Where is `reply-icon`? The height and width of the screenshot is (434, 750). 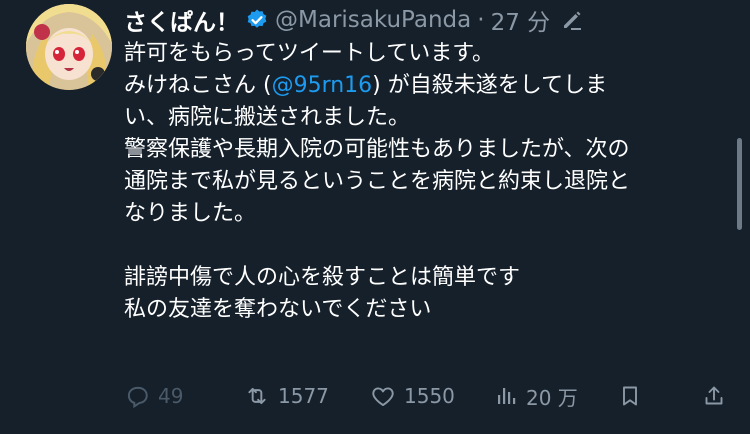
reply-icon is located at coordinates (137, 397).